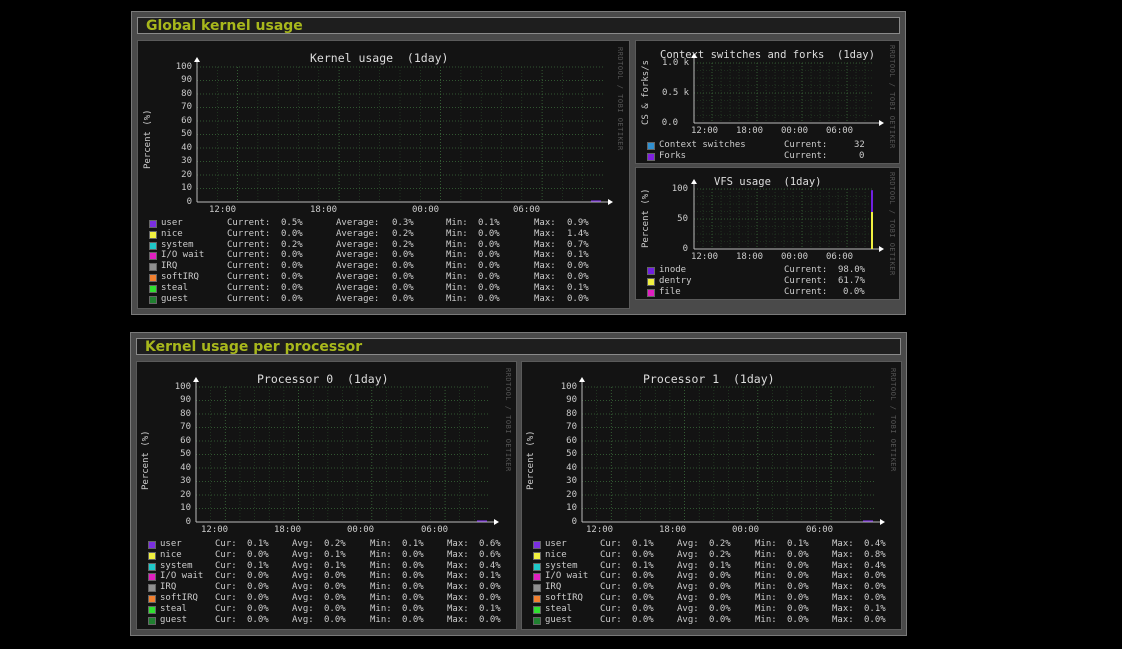 This screenshot has width=1122, height=649. What do you see at coordinates (531, 460) in the screenshot?
I see `y-axis-label: Percent (%)` at bounding box center [531, 460].